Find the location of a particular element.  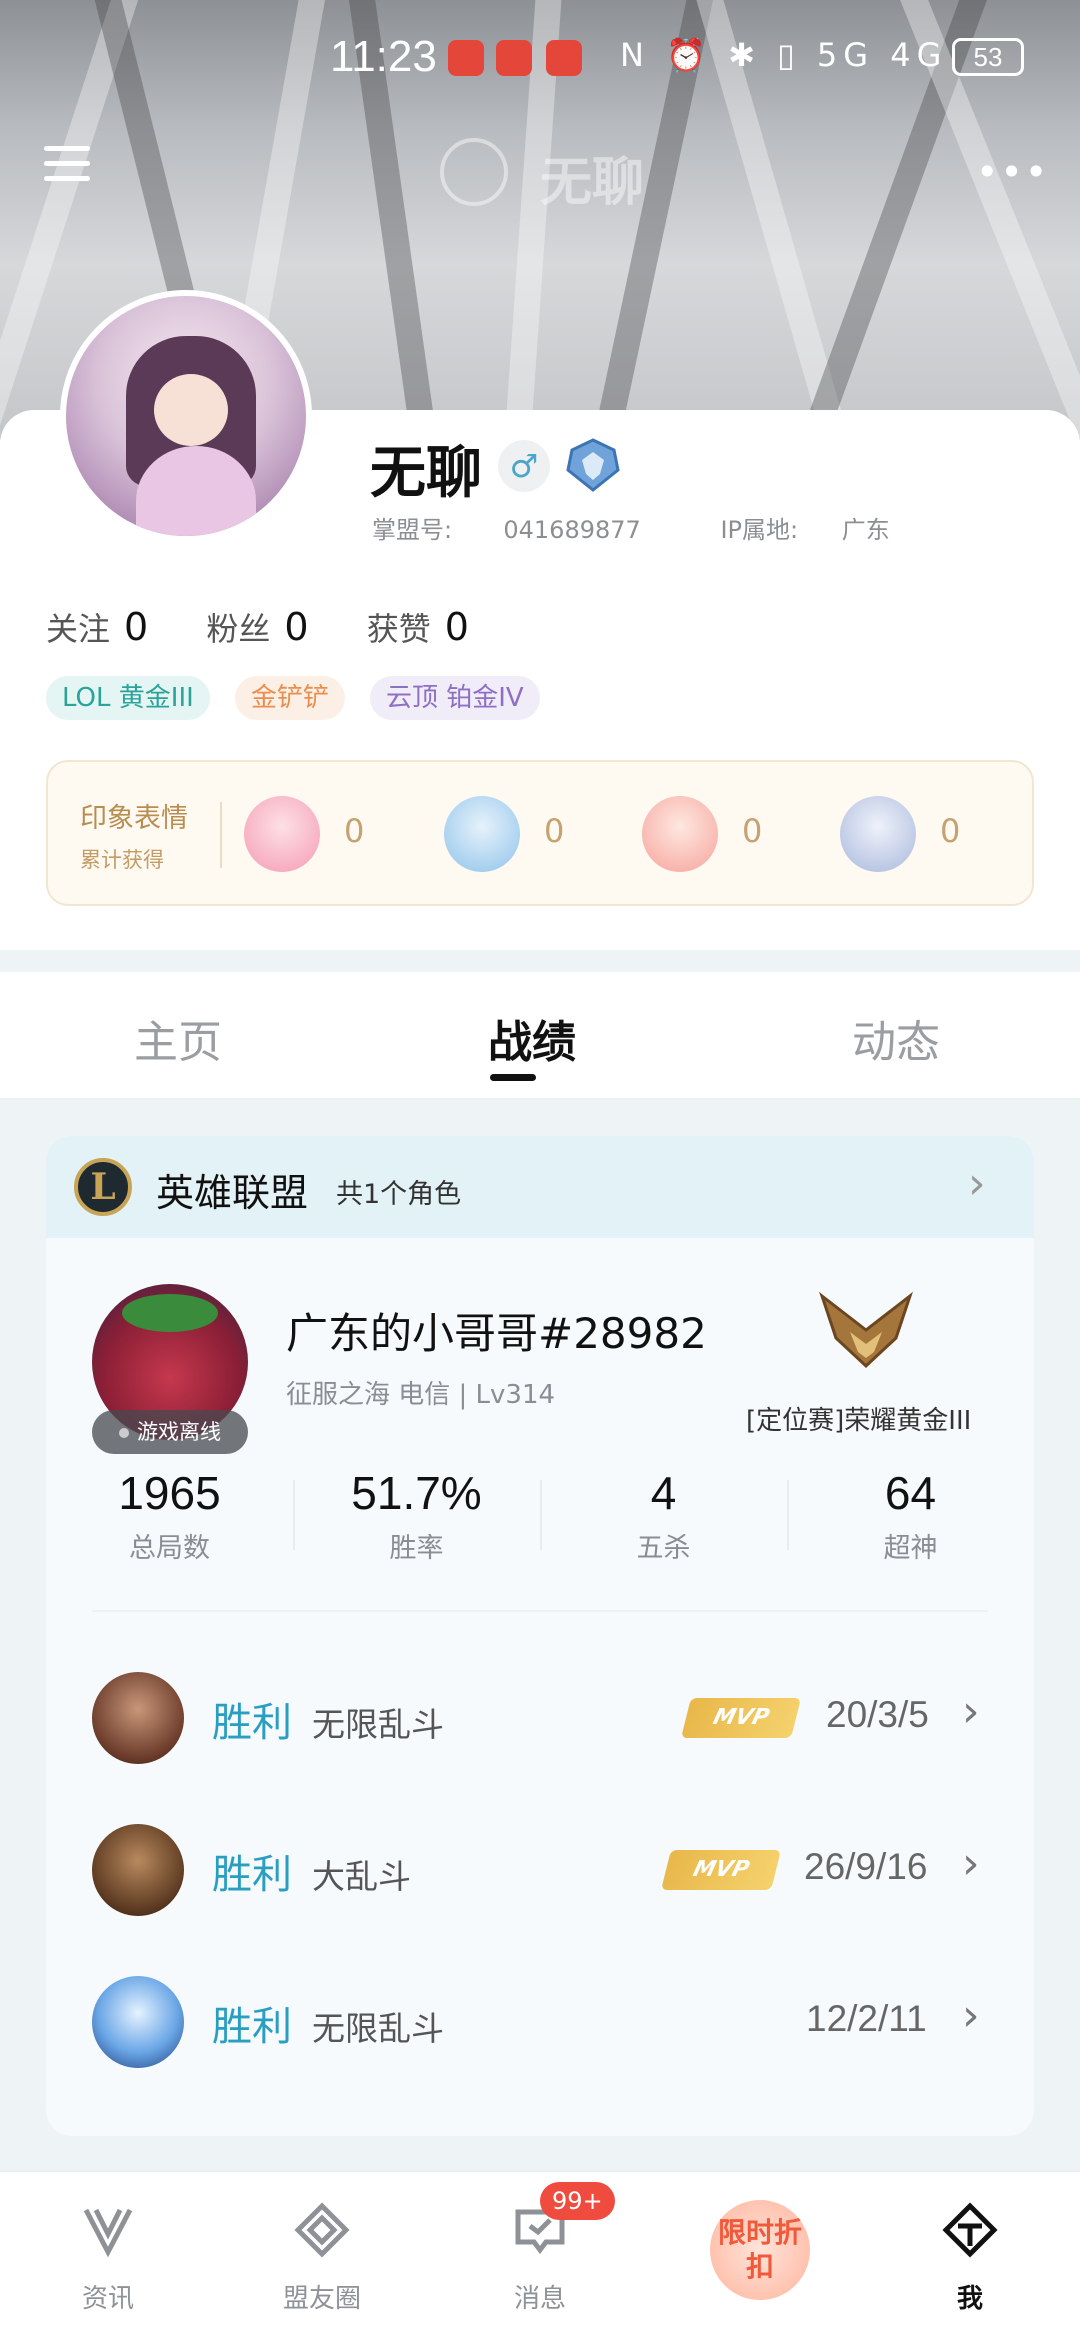

rank-label: [定位赛]荣耀黄金III is located at coordinates (859, 1421).